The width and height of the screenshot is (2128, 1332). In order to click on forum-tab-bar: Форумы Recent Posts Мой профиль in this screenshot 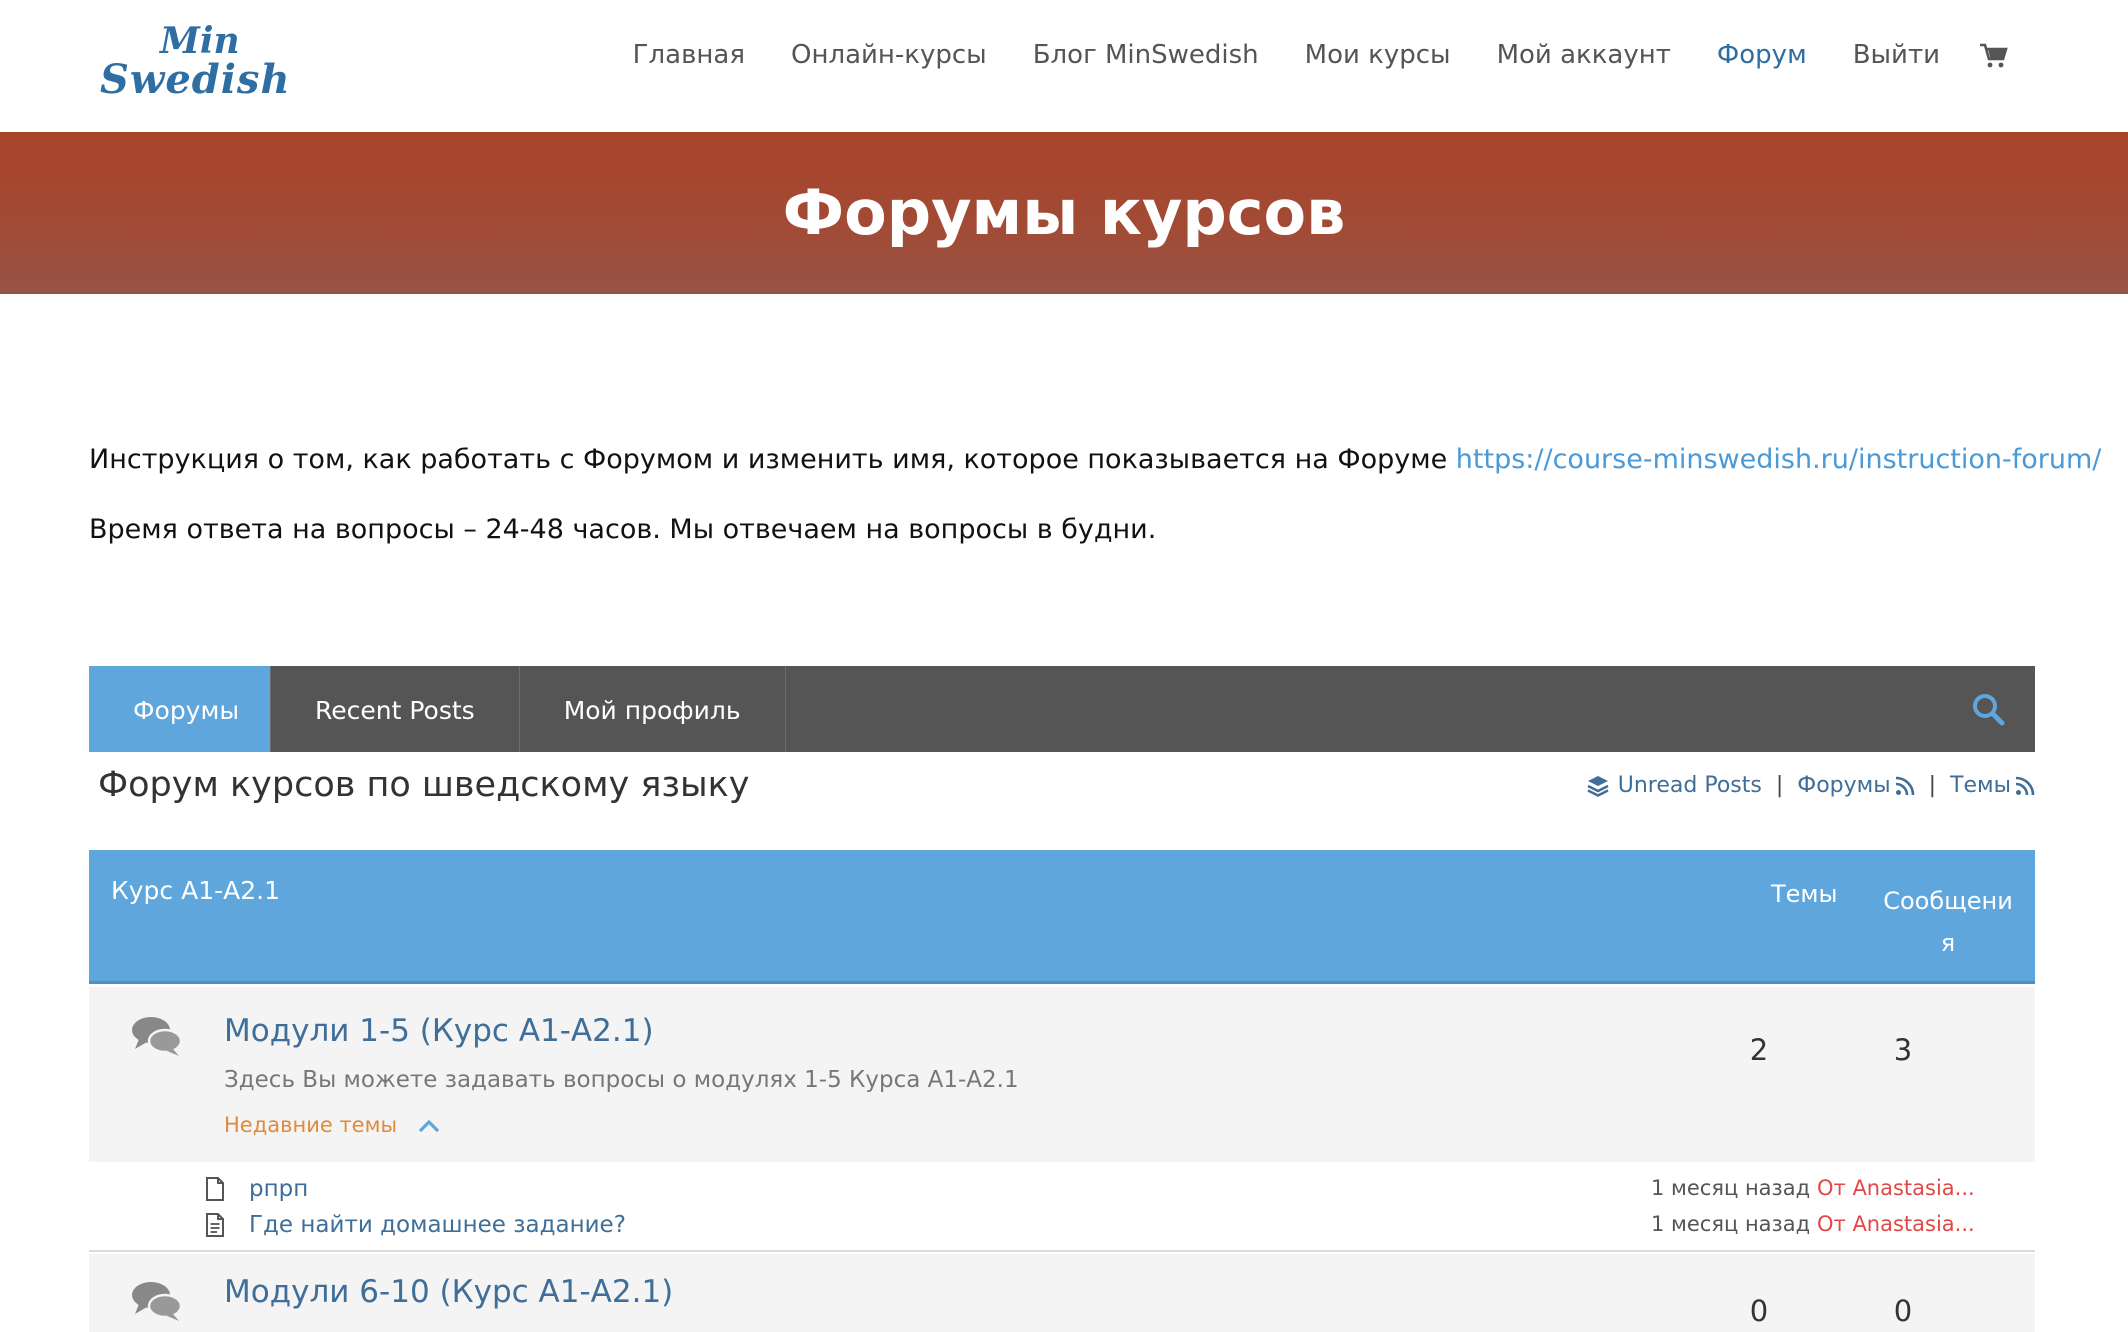, I will do `click(1062, 709)`.